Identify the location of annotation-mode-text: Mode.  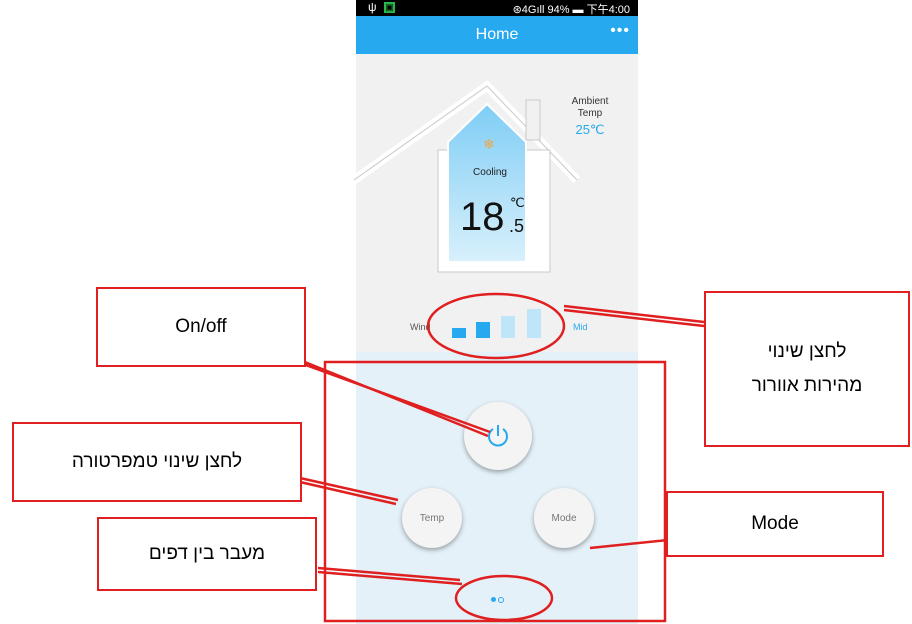
(775, 523).